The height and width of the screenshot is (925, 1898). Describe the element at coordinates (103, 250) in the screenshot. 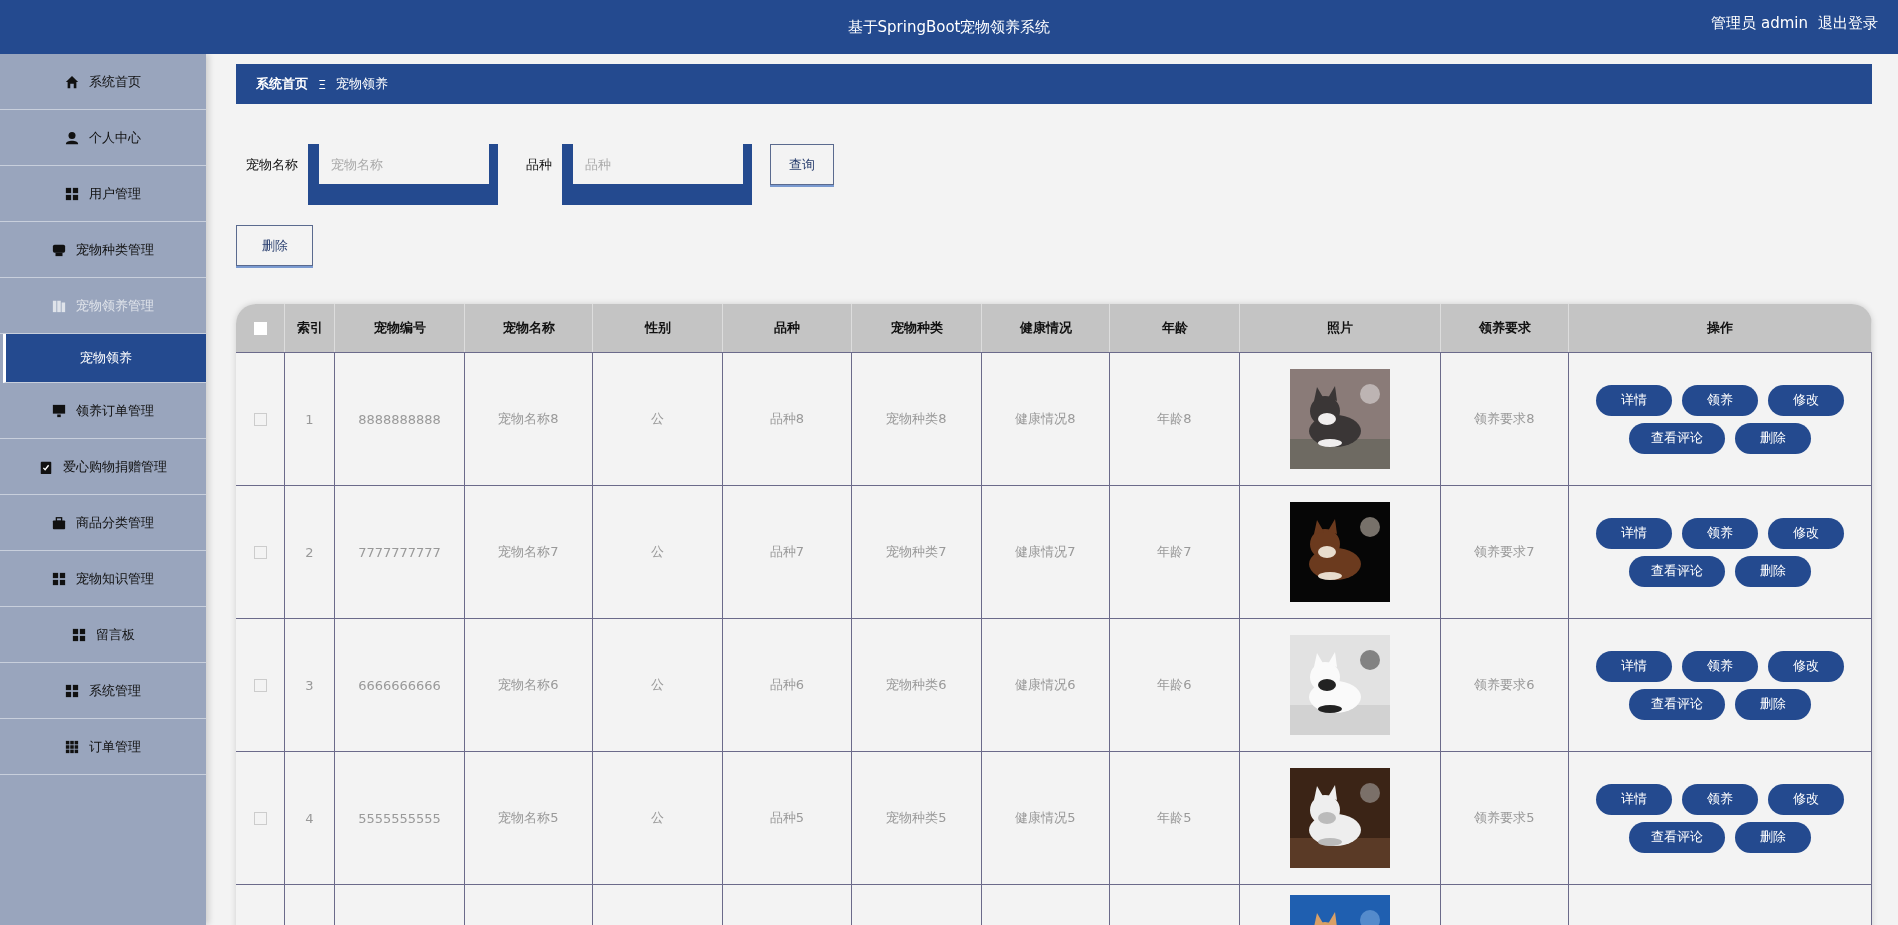

I see `sidebar-item: 宠物种类管理` at that location.